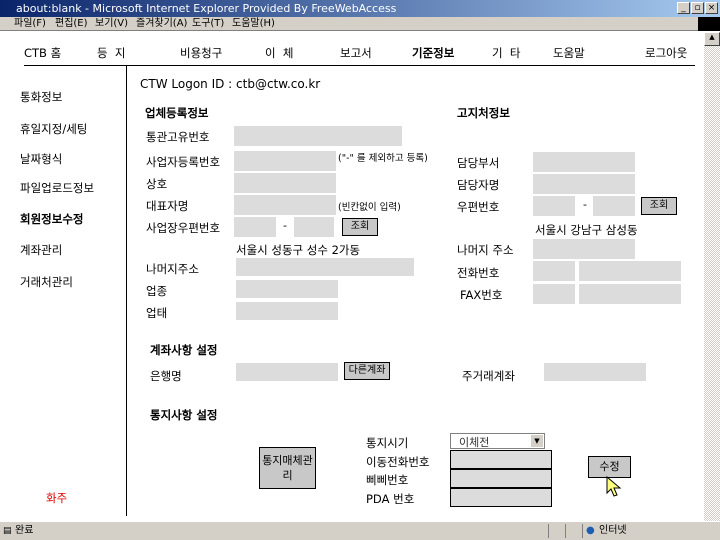 Image resolution: width=720 pixels, height=540 pixels. I want to click on fax2-input, so click(630, 294).